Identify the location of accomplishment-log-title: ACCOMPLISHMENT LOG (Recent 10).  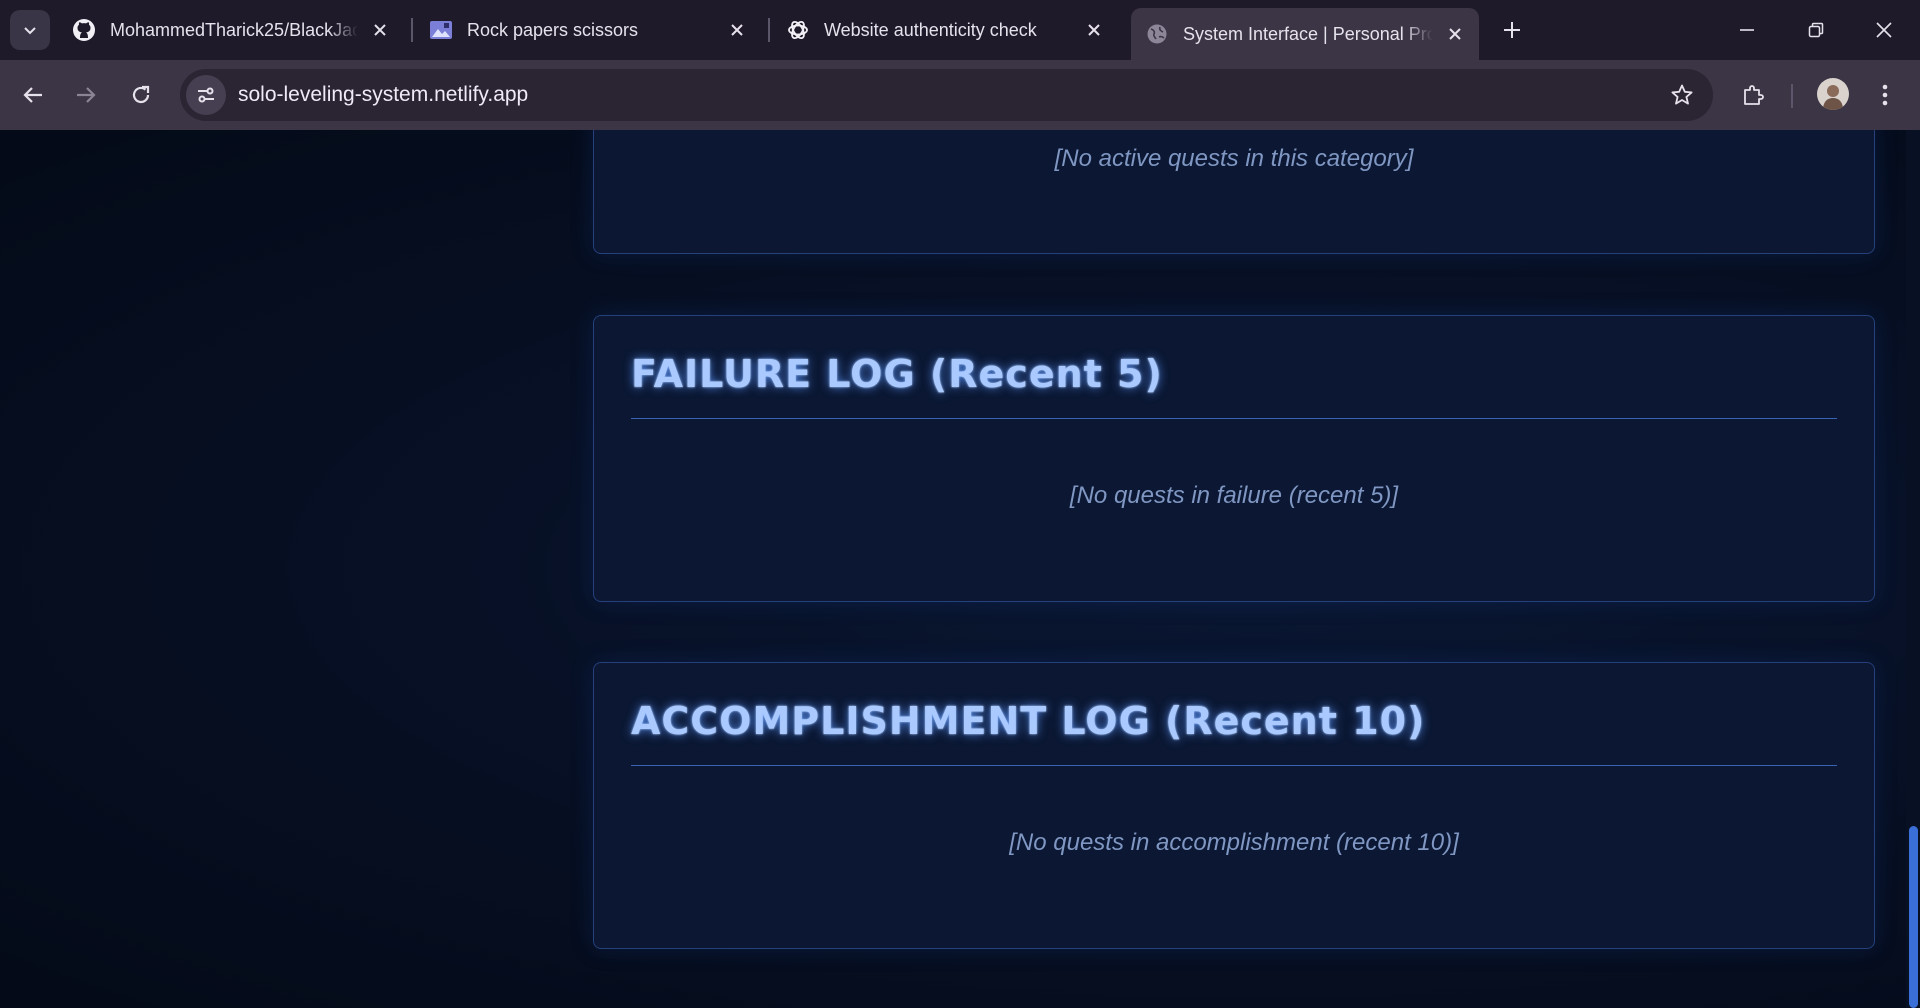
(1028, 721).